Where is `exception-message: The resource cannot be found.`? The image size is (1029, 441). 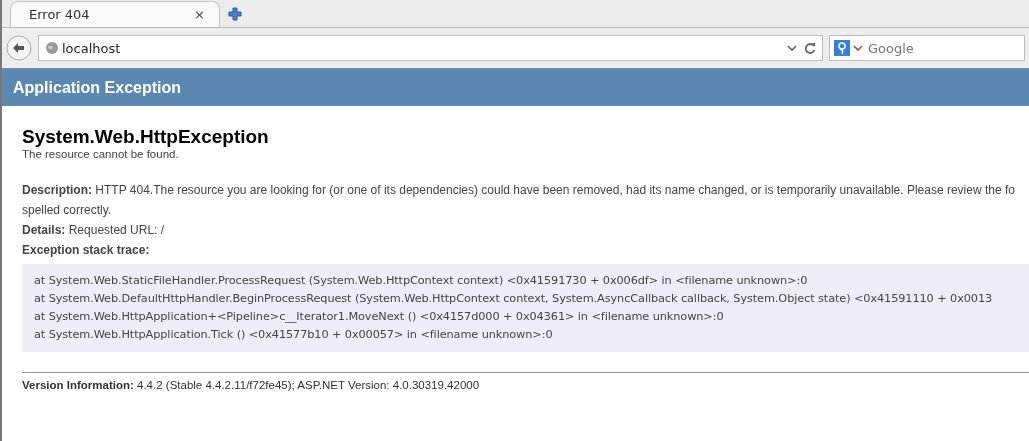 exception-message: The resource cannot be found. is located at coordinates (101, 154).